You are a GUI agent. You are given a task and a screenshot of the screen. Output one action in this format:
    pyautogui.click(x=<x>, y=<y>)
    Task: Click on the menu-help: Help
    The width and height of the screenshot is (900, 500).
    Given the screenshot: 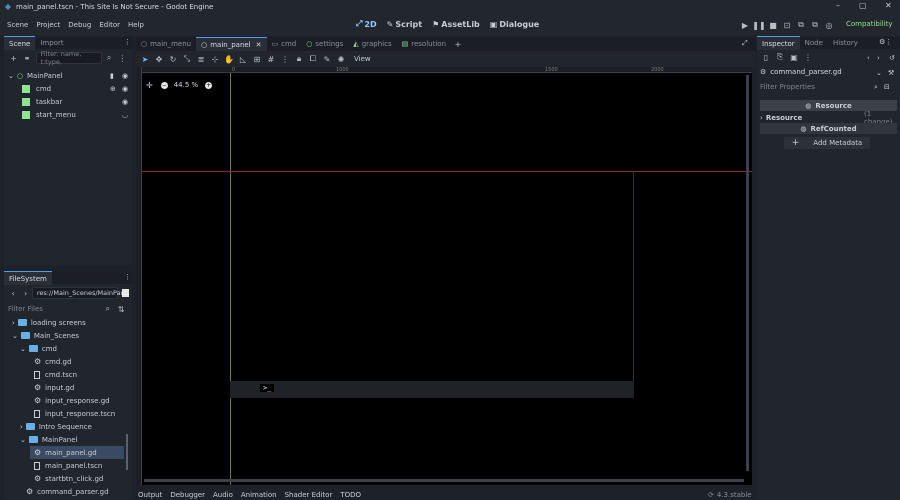 What is the action you would take?
    pyautogui.click(x=136, y=25)
    